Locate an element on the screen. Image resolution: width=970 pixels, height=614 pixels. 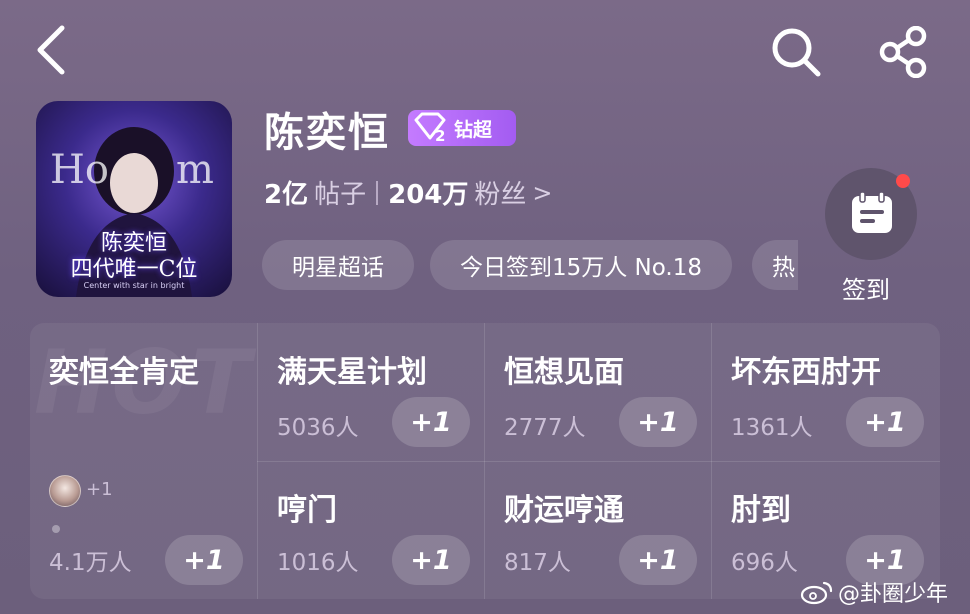
svg-text: Ho is located at coordinates (79, 170).